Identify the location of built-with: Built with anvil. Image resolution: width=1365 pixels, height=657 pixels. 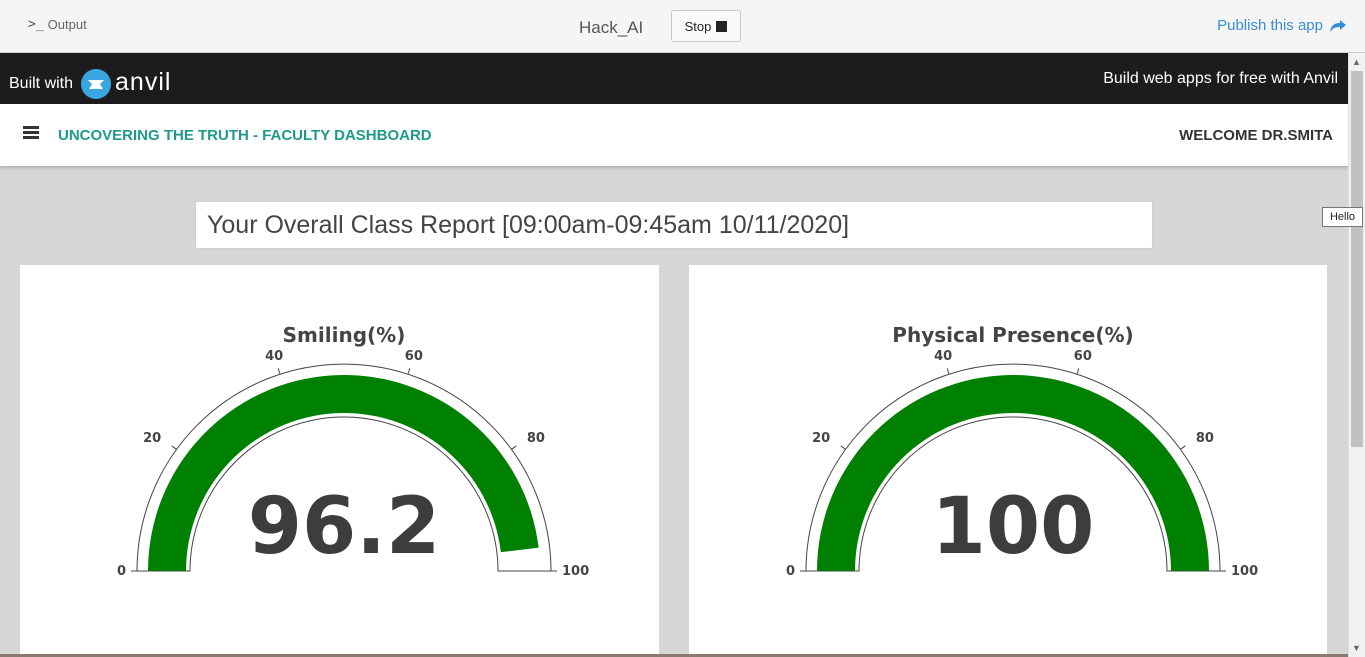
(90, 83).